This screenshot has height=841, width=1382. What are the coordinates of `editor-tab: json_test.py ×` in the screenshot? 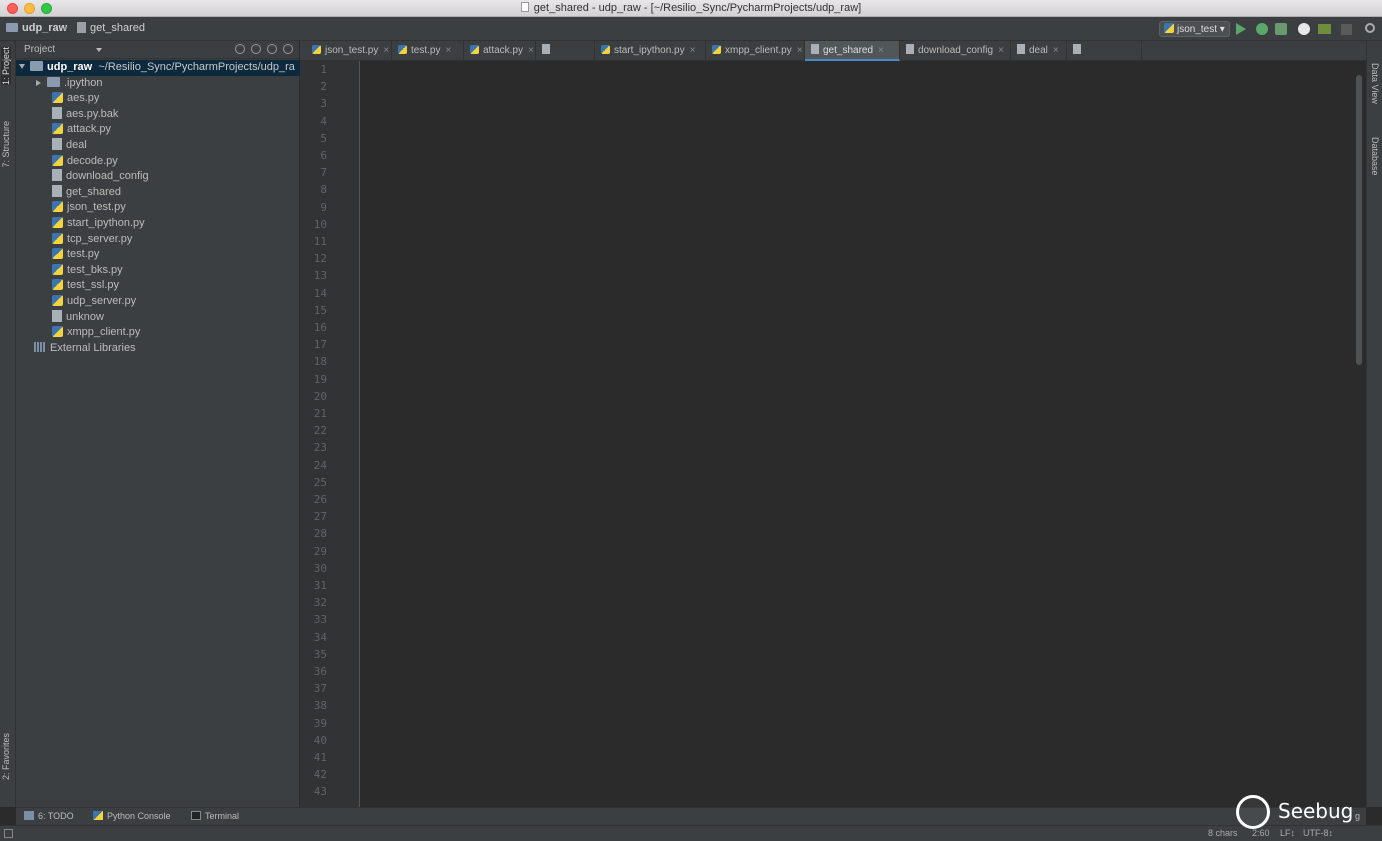 It's located at (349, 51).